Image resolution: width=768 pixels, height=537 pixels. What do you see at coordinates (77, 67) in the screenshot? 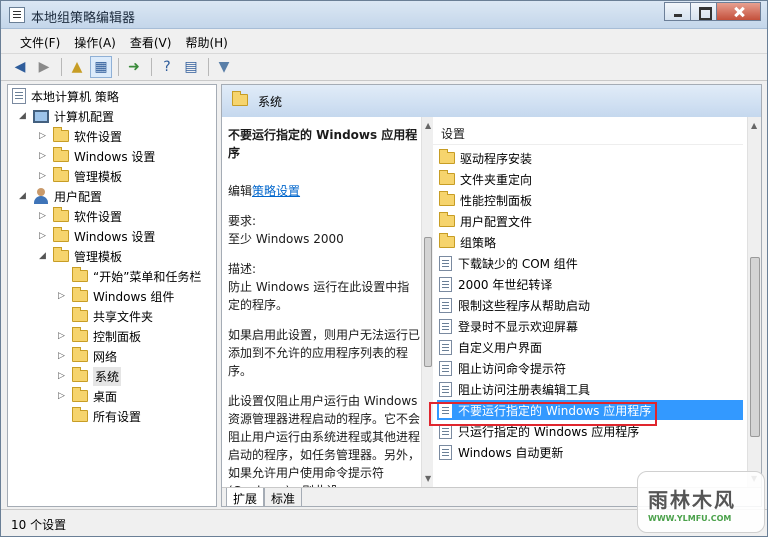
I see `up-folder-icon: ▲` at bounding box center [77, 67].